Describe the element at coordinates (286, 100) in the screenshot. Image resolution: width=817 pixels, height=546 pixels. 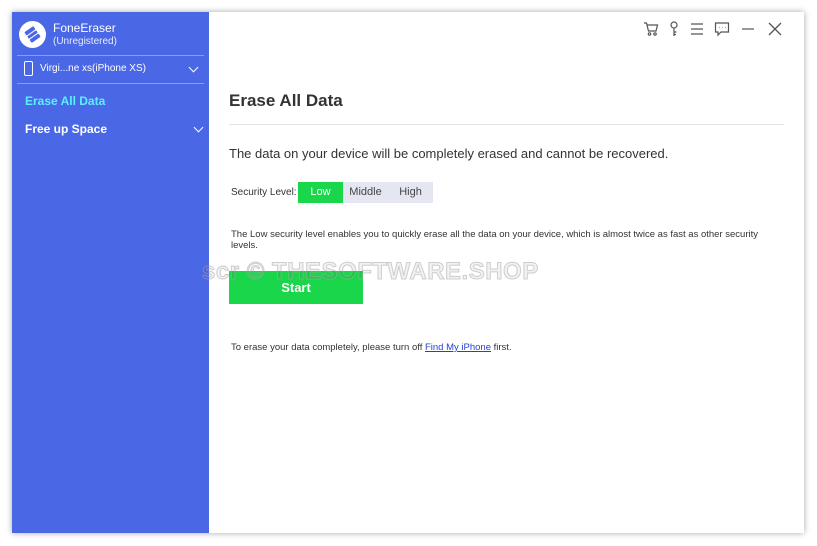
I see `page-title: Erase All Data` at that location.